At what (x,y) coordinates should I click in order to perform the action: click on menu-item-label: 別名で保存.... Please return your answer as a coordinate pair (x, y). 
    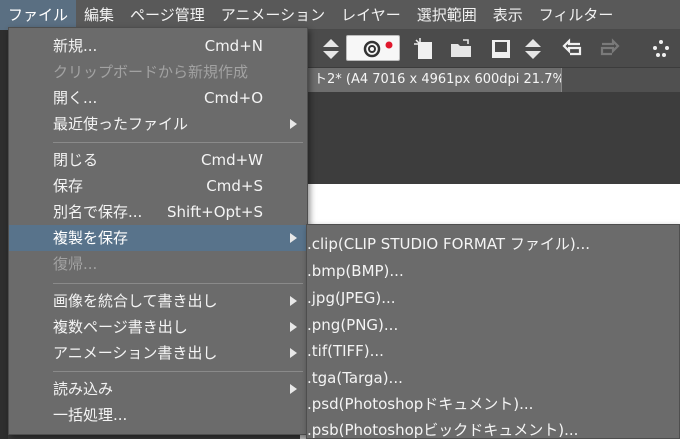
    Looking at the image, I should click on (98, 212).